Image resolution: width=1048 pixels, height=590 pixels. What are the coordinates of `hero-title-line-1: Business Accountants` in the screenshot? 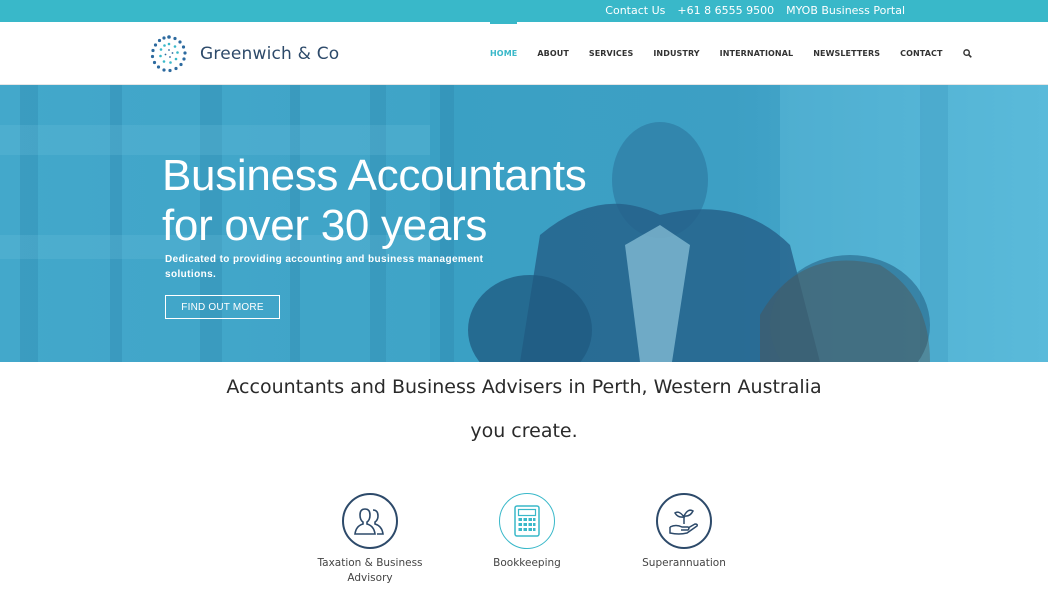 It's located at (374, 175).